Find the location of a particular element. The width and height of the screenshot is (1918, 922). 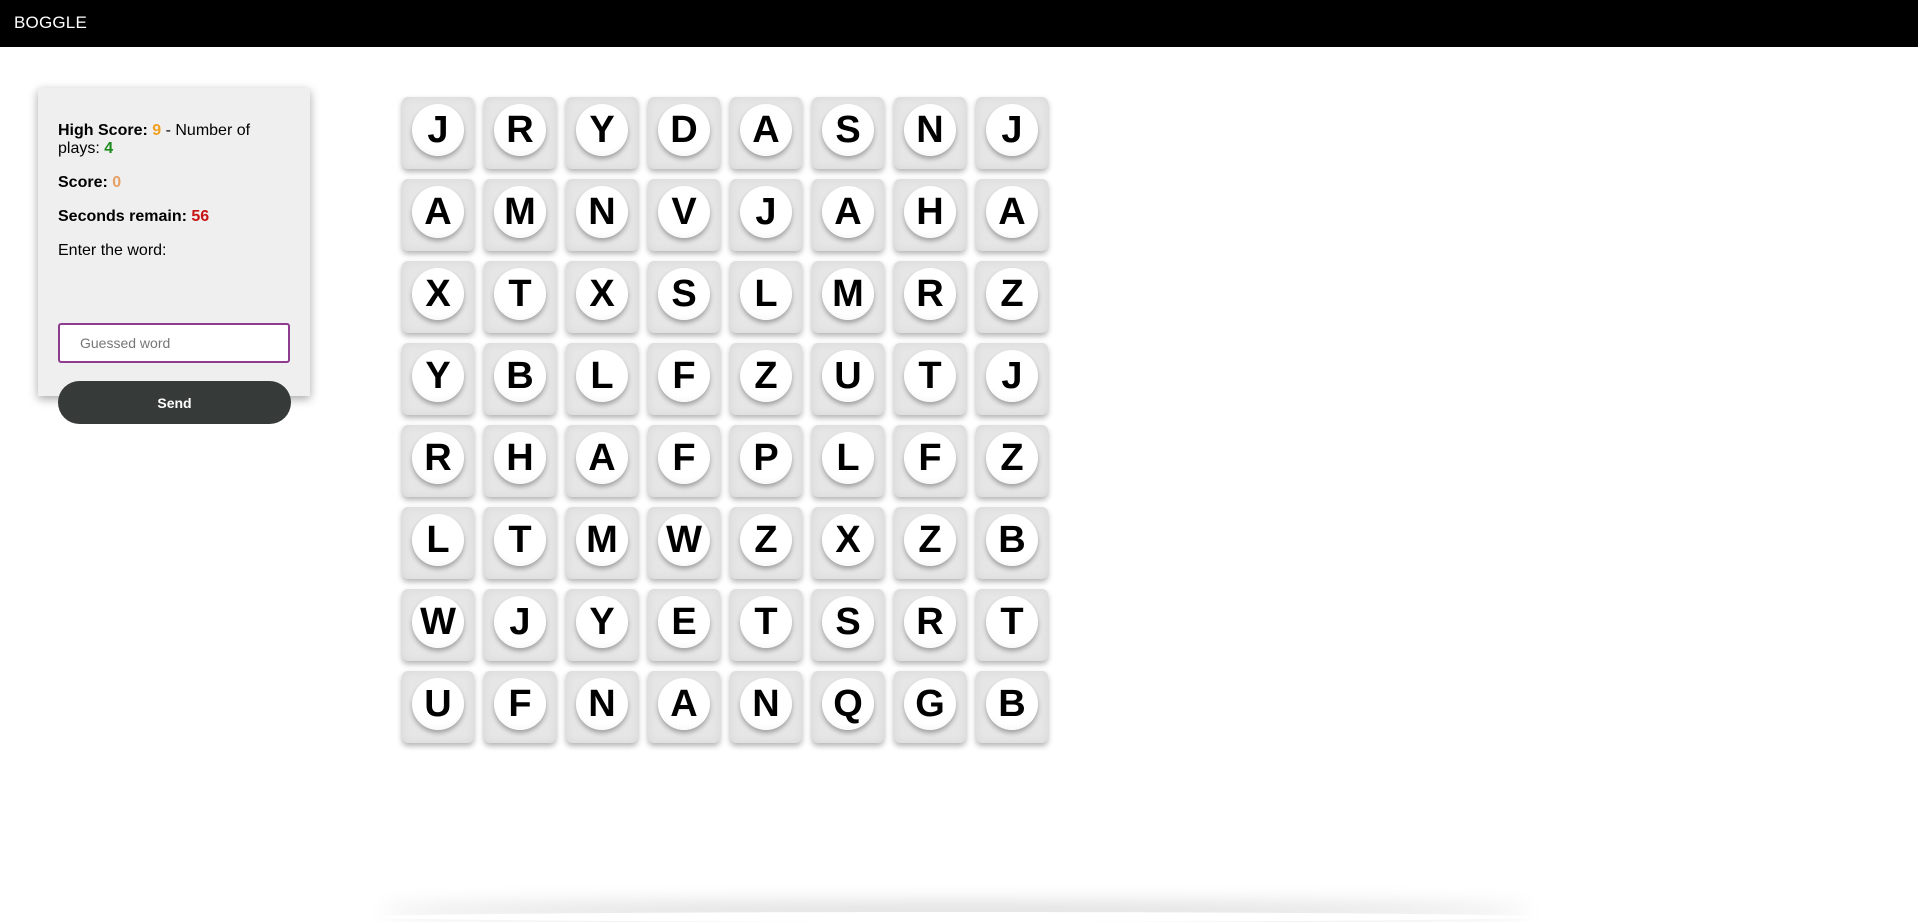

board-tile: E is located at coordinates (684, 625).